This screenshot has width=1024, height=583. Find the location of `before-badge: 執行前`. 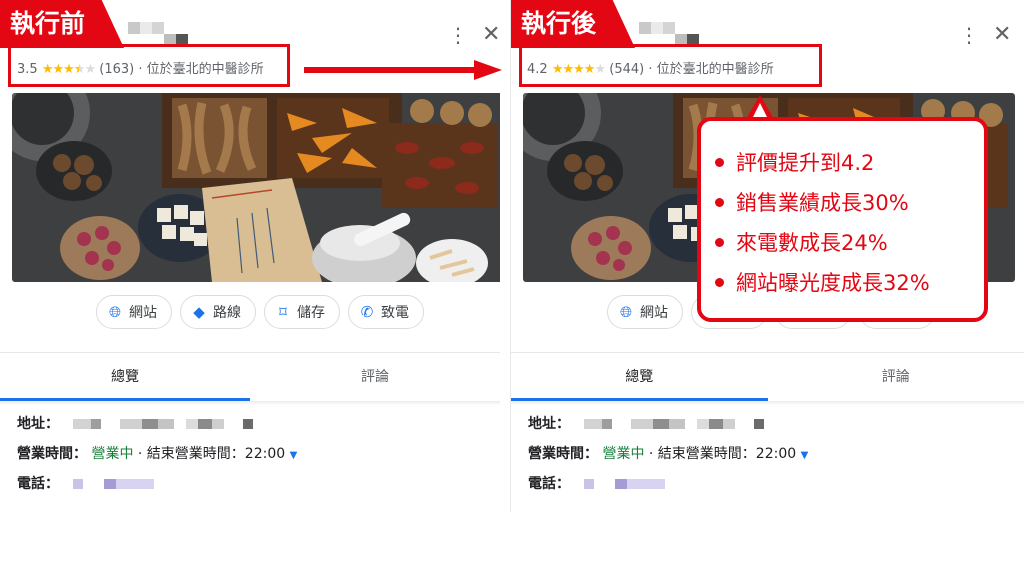

before-badge: 執行前 is located at coordinates (62, 24).